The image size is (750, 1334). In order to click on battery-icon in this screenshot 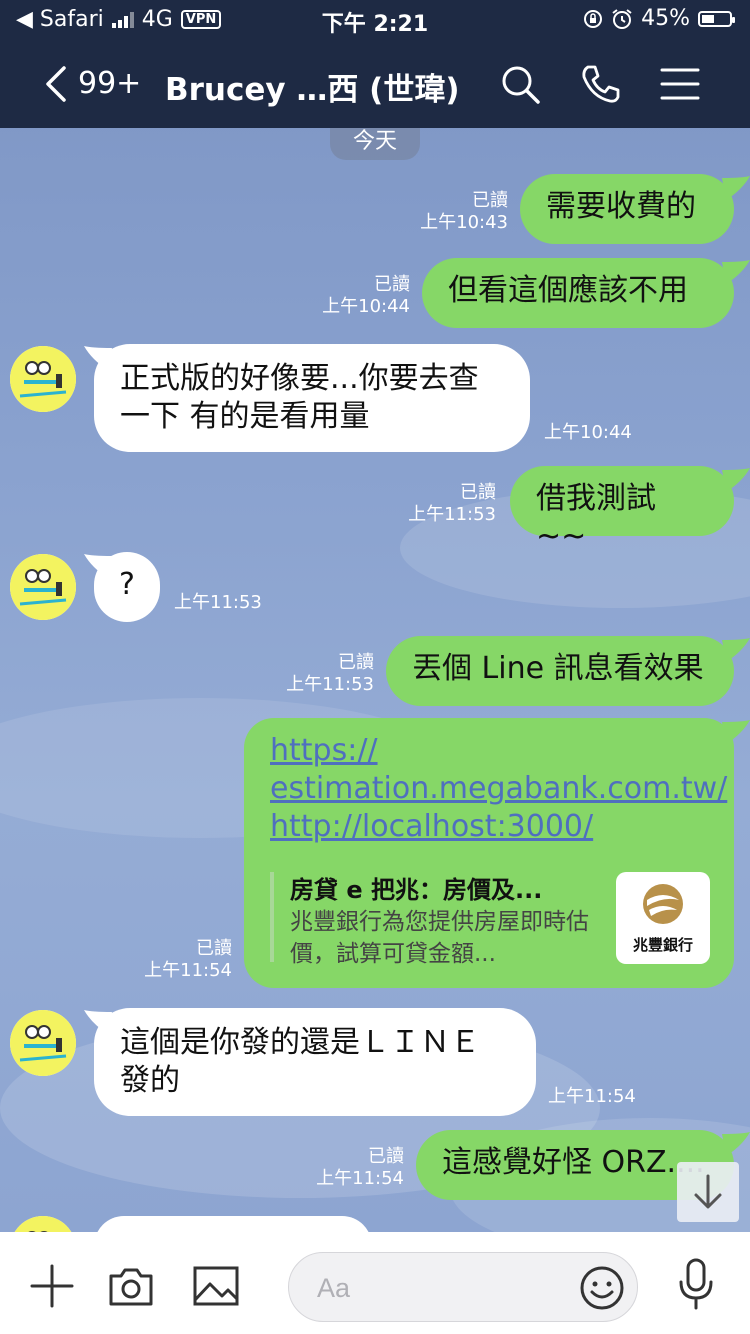, I will do `click(716, 18)`.